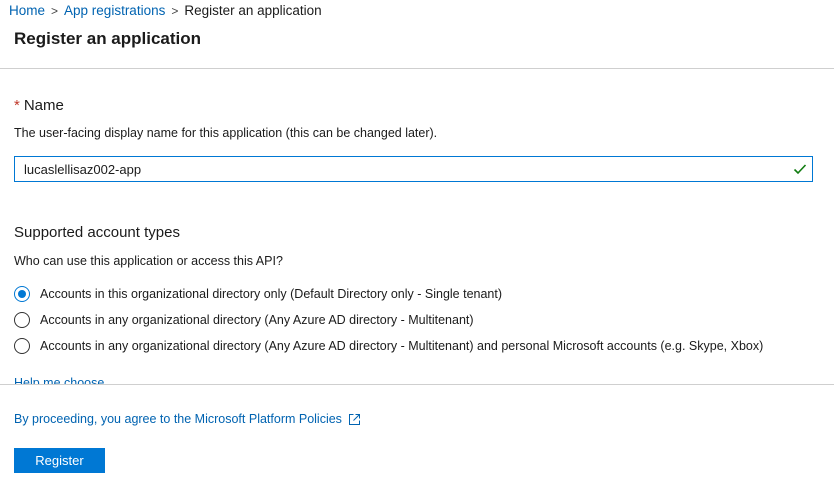  I want to click on checkmark-icon, so click(800, 169).